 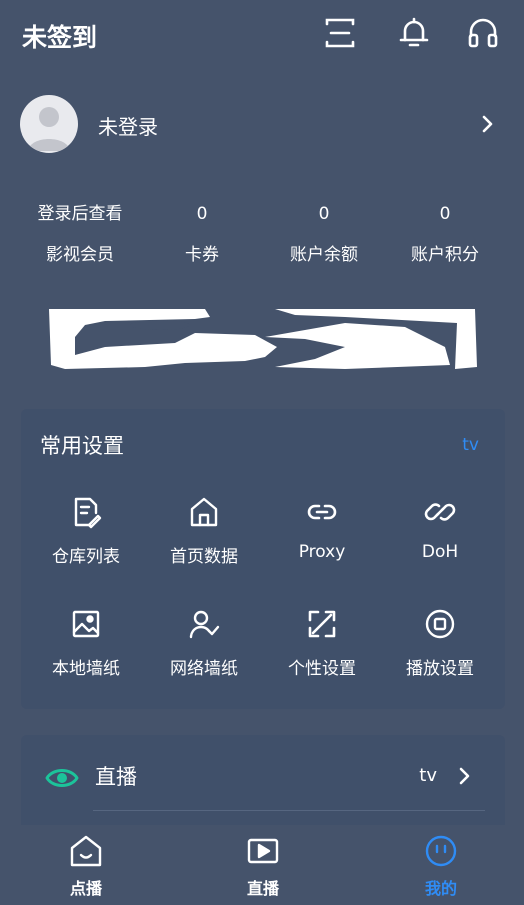 I want to click on nav-label: 我的, so click(x=440, y=888).